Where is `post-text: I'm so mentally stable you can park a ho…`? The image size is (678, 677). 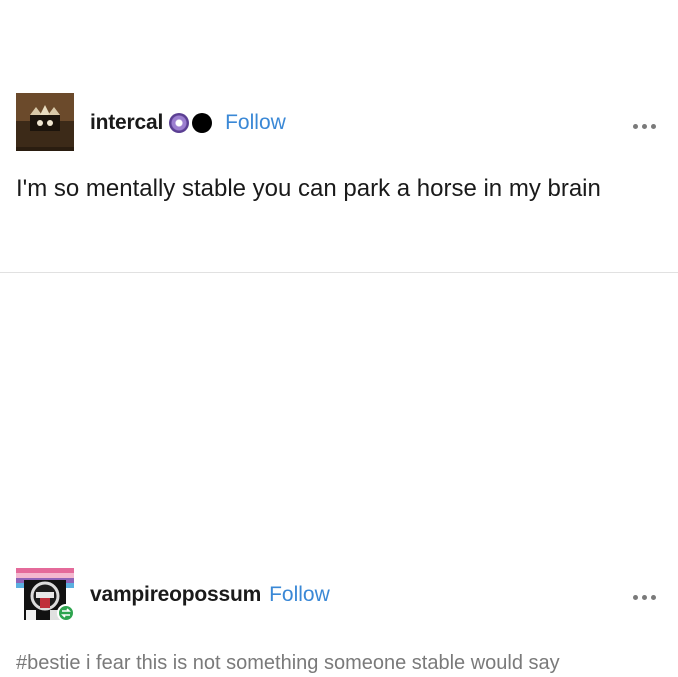 post-text: I'm so mentally stable you can park a ho… is located at coordinates (308, 188).